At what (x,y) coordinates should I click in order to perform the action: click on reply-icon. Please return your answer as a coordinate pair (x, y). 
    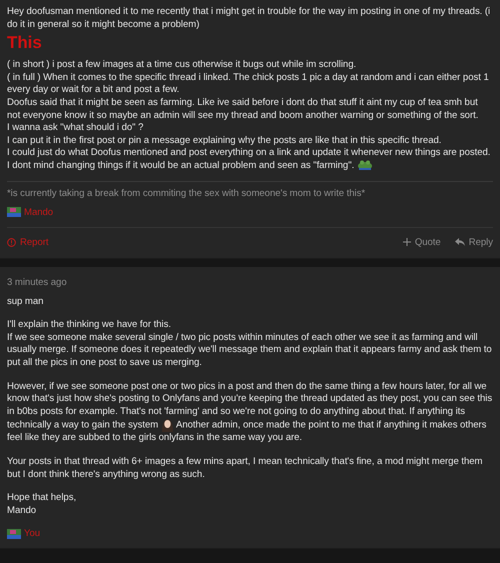
    Looking at the image, I should click on (459, 242).